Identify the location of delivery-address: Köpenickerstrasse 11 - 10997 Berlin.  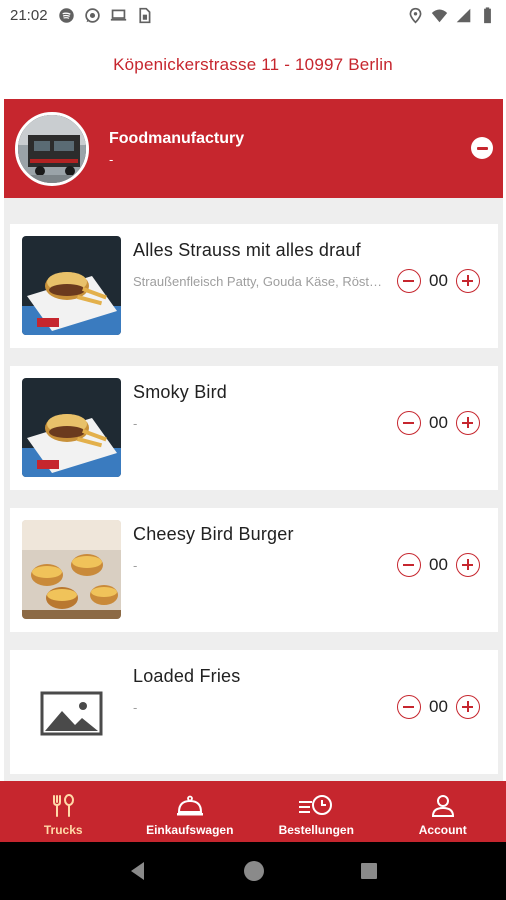
(253, 64).